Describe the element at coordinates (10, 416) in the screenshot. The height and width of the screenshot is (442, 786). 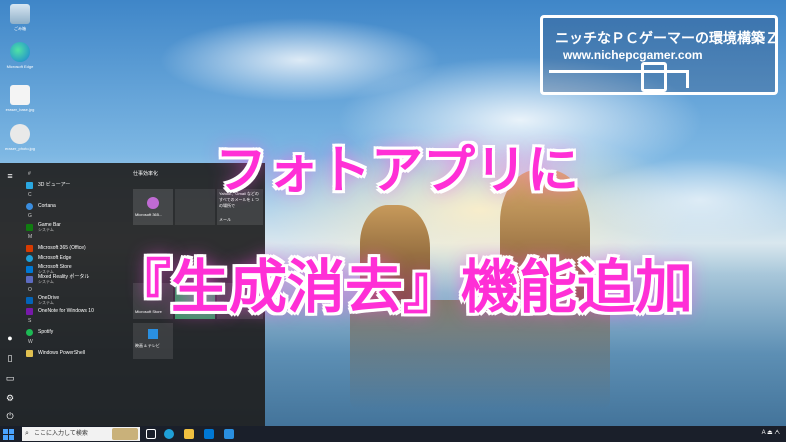
I see `power-icon: ⏻` at that location.